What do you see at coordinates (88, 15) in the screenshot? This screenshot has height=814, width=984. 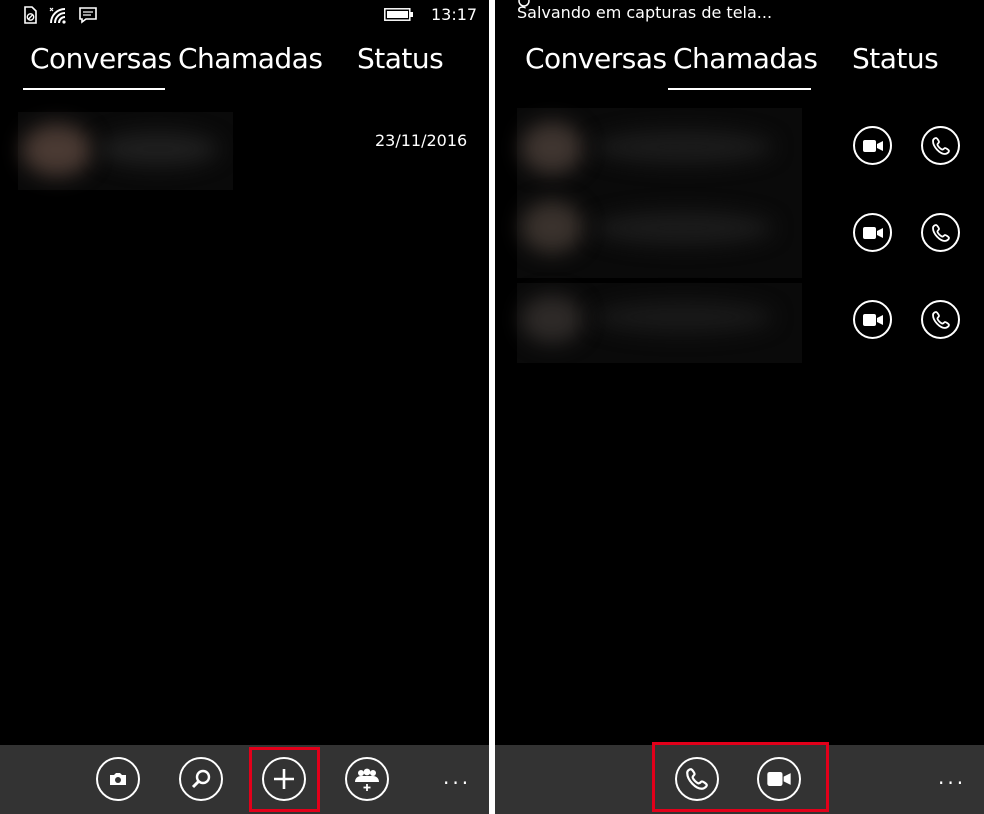 I see `message-icon` at bounding box center [88, 15].